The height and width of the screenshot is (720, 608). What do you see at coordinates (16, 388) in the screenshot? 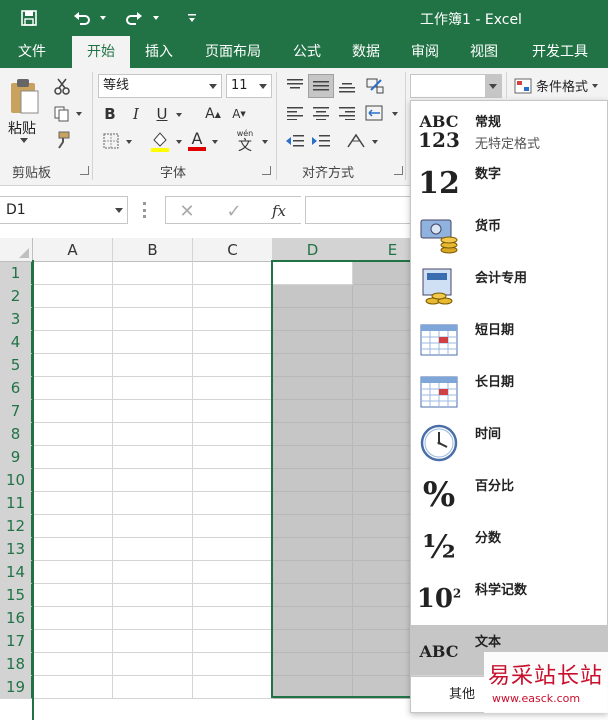
I see `row-header-6: 6` at bounding box center [16, 388].